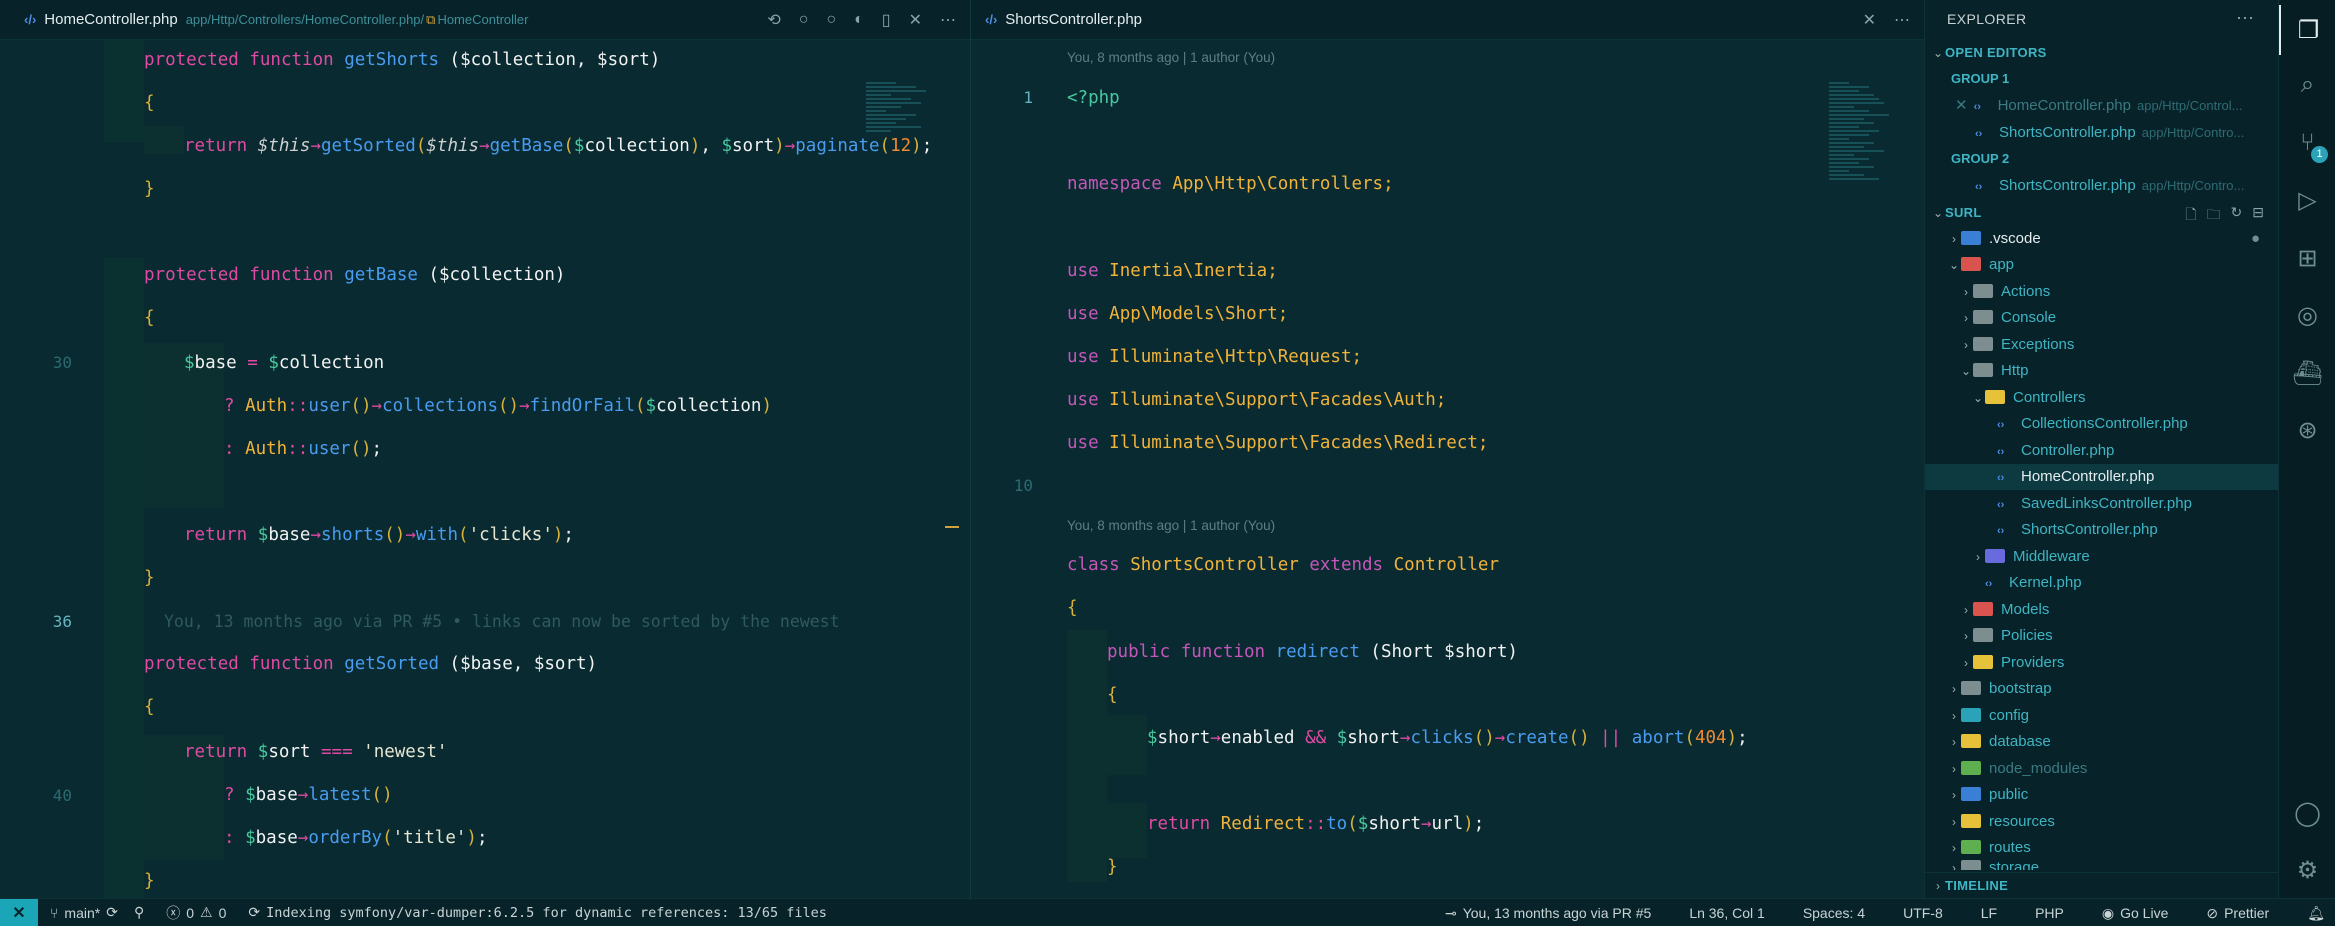  I want to click on problems-indicator: ⓧ 0 ⚠ 0, so click(196, 913).